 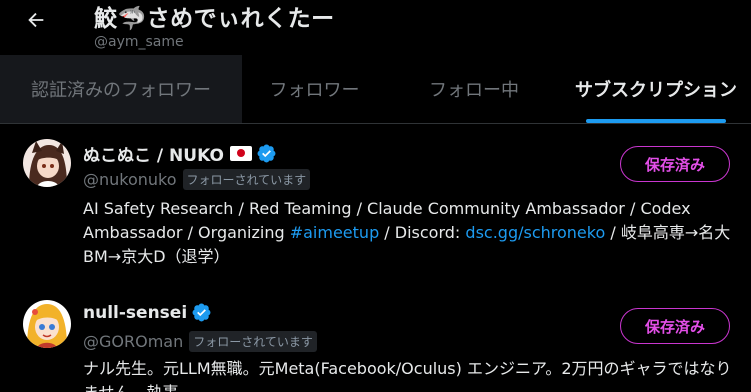 I want to click on user-sub-row: @GOROman フォローされています, so click(x=200, y=341).